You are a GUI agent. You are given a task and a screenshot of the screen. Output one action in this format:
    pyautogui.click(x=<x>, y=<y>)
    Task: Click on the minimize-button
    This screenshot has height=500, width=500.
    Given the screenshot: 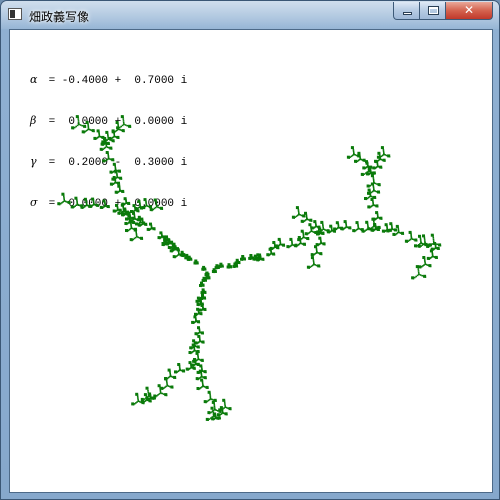 What is the action you would take?
    pyautogui.click(x=406, y=11)
    